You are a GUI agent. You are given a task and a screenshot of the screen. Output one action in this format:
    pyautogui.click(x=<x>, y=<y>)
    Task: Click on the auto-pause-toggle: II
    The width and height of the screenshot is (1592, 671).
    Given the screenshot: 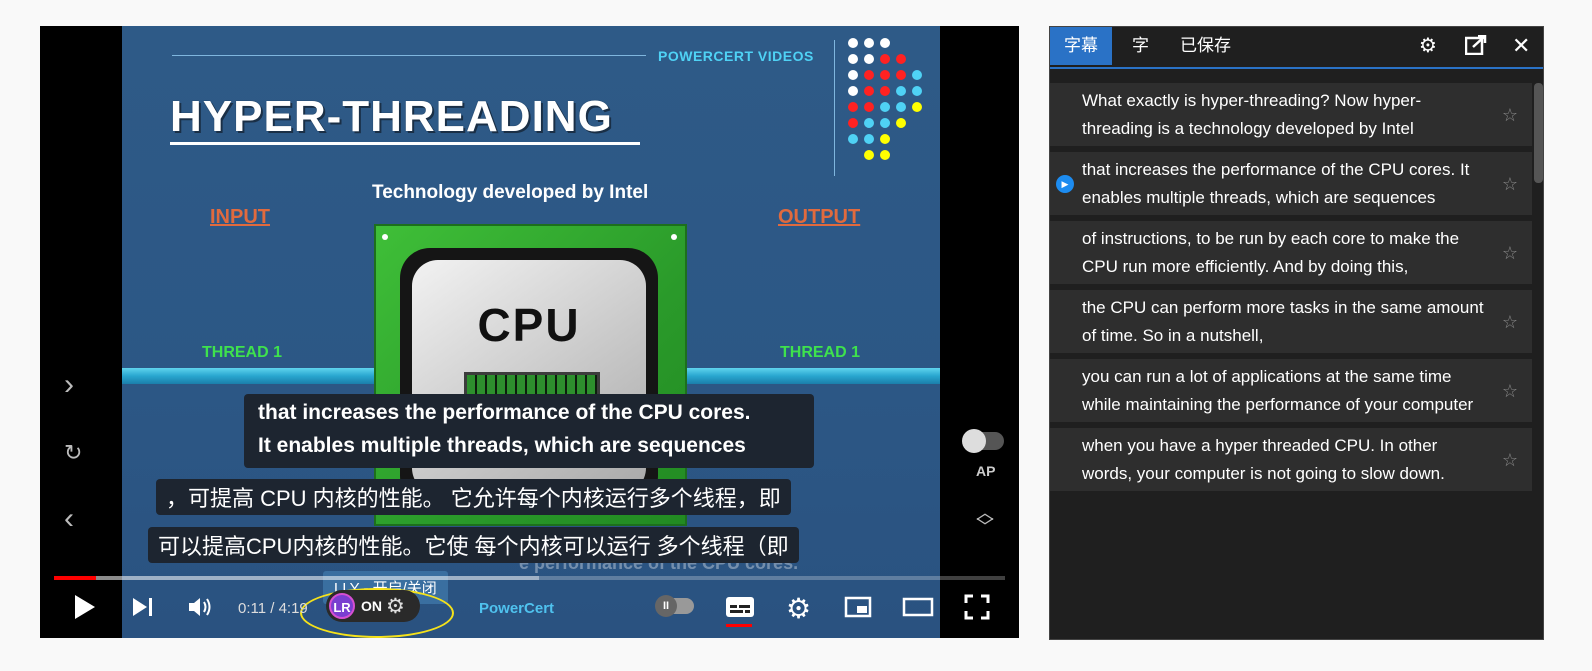 What is the action you would take?
    pyautogui.click(x=674, y=606)
    